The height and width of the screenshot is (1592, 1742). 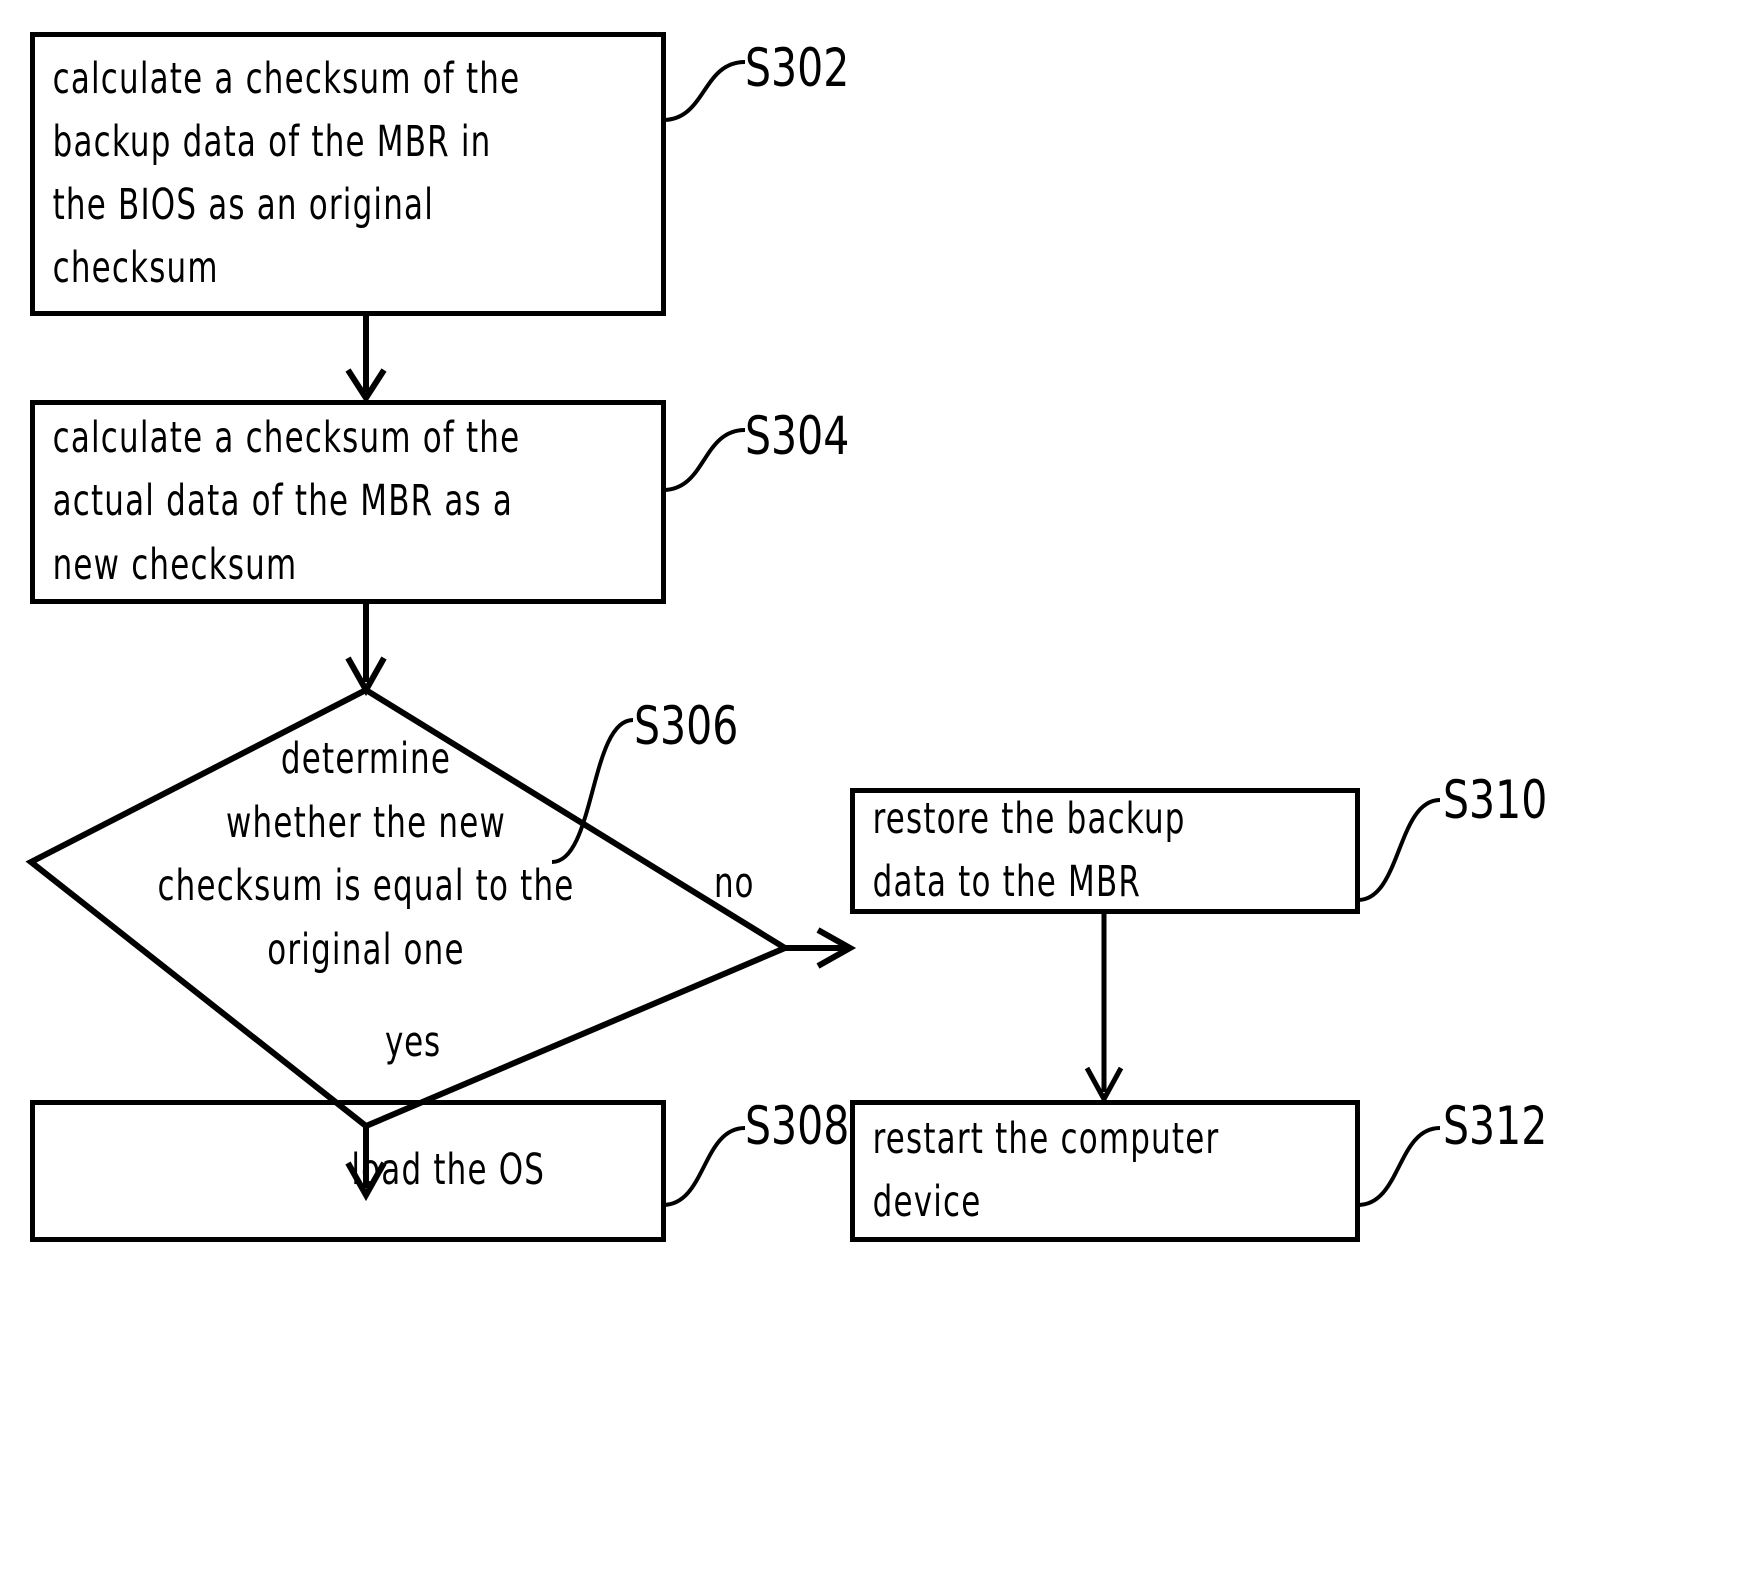 What do you see at coordinates (1104, 1009) in the screenshot?
I see `edge-s310-s312` at bounding box center [1104, 1009].